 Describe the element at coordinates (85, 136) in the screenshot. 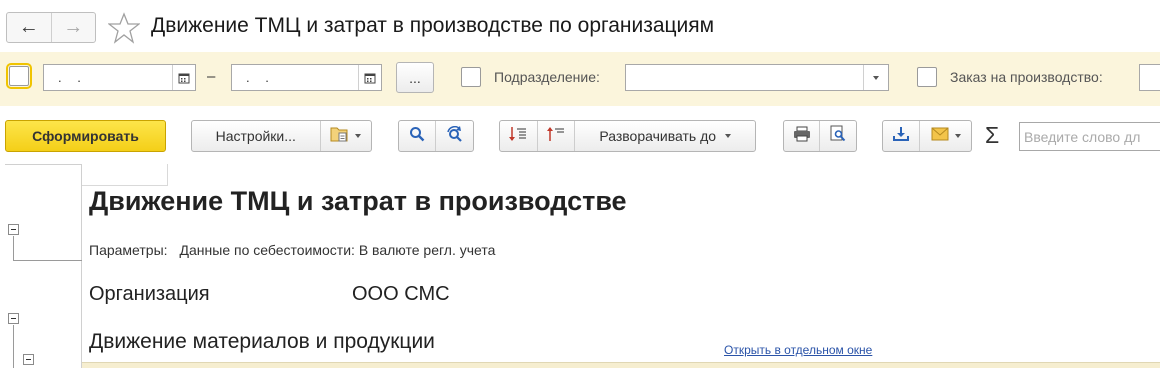

I see `generate-button: Сформировать` at that location.